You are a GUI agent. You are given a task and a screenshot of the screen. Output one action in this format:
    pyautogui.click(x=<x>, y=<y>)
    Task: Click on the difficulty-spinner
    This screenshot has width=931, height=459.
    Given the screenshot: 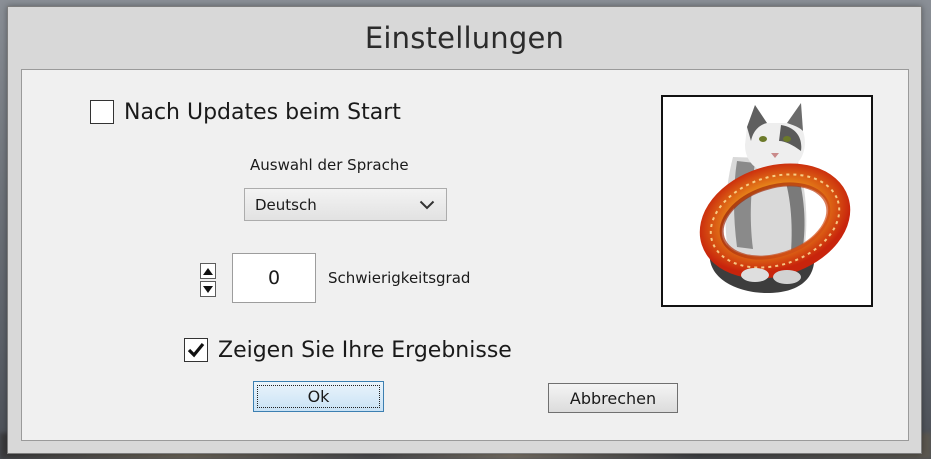 What is the action you would take?
    pyautogui.click(x=209, y=280)
    